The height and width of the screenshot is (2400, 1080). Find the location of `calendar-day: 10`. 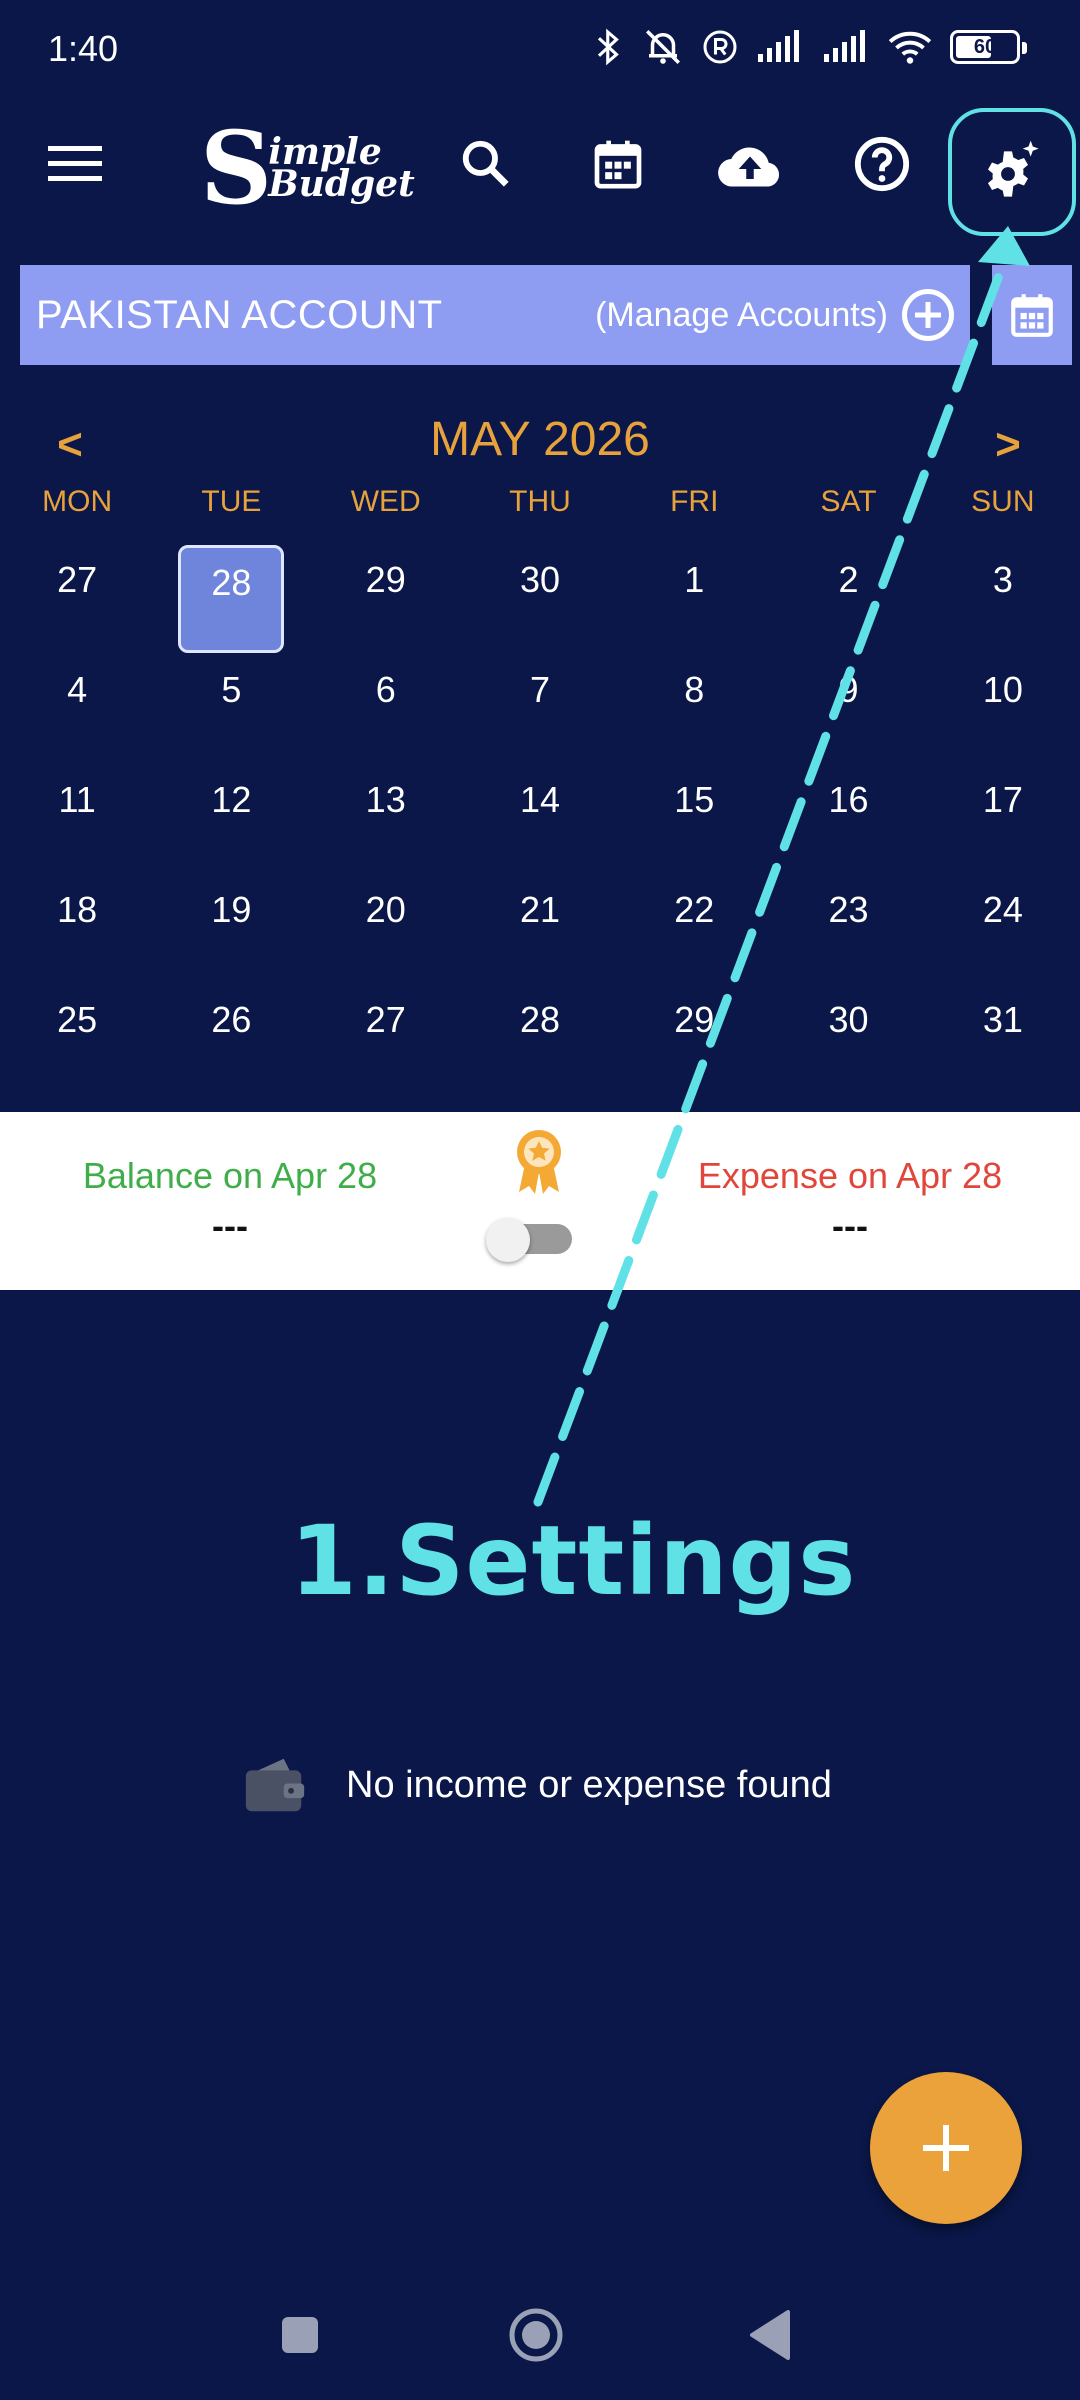

calendar-day: 10 is located at coordinates (1003, 710).